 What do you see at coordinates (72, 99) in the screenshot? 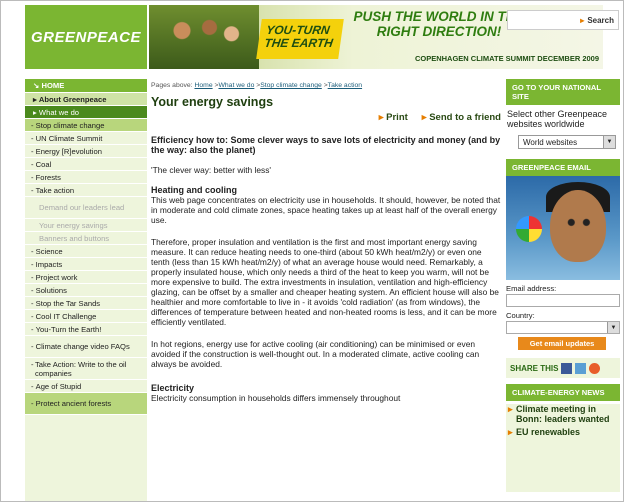
I see `nav-label: About Greenpeace` at bounding box center [72, 99].